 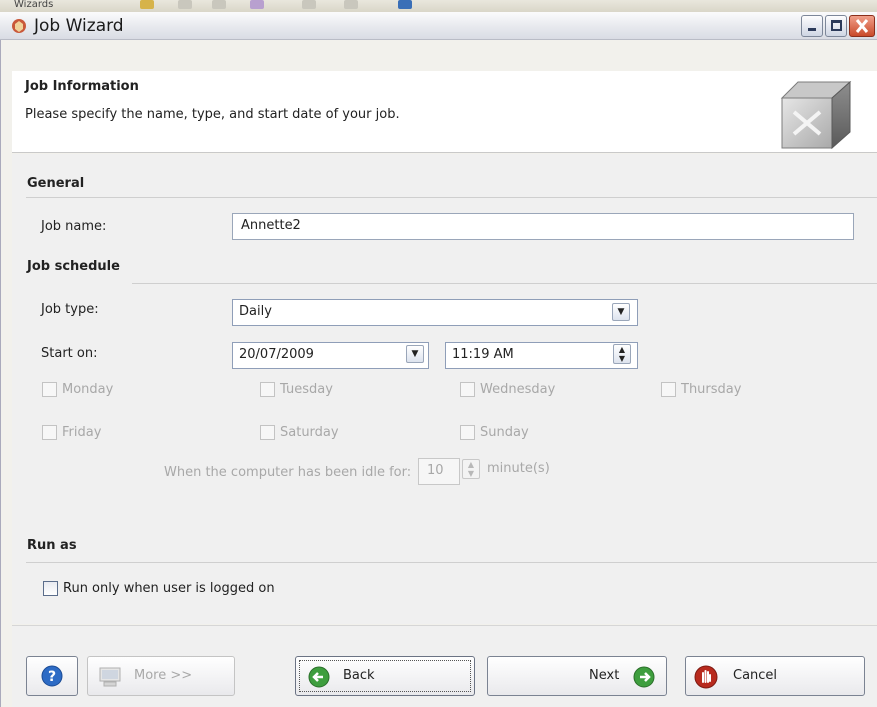 I want to click on start-date-value: 20/07/2009, so click(x=276, y=354).